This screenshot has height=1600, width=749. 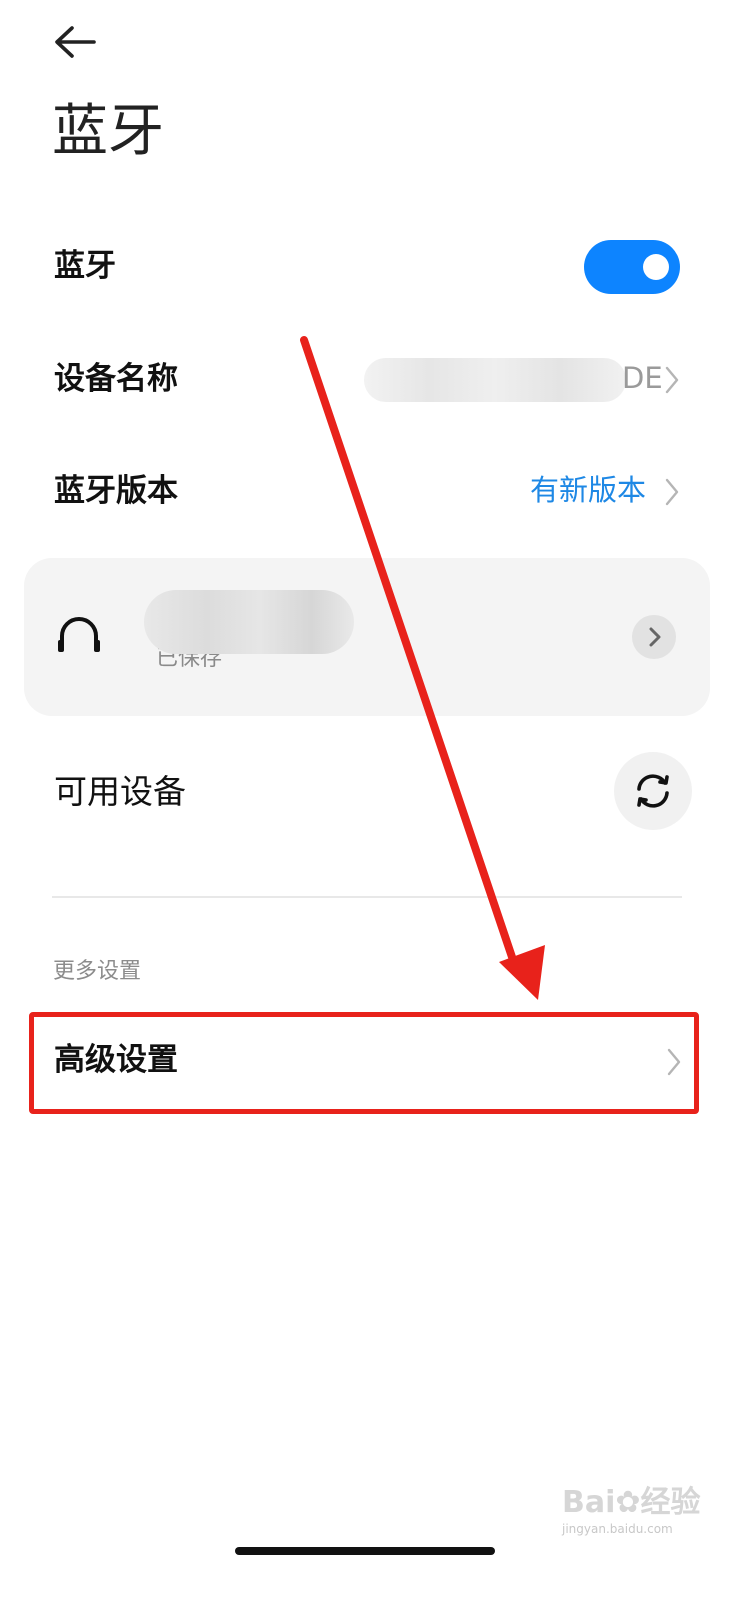 I want to click on watermark-brand: Bai, so click(x=589, y=1502).